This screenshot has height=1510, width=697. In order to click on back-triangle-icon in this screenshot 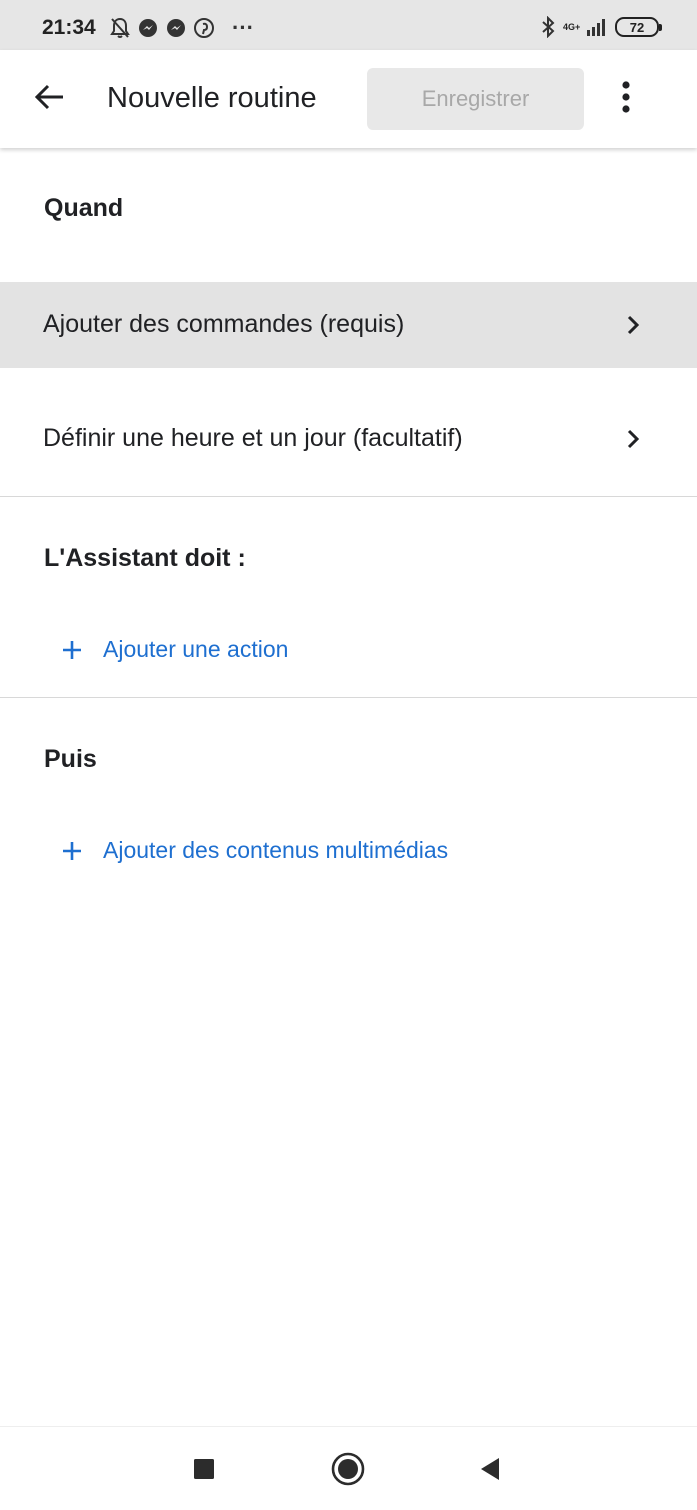, I will do `click(490, 1471)`.